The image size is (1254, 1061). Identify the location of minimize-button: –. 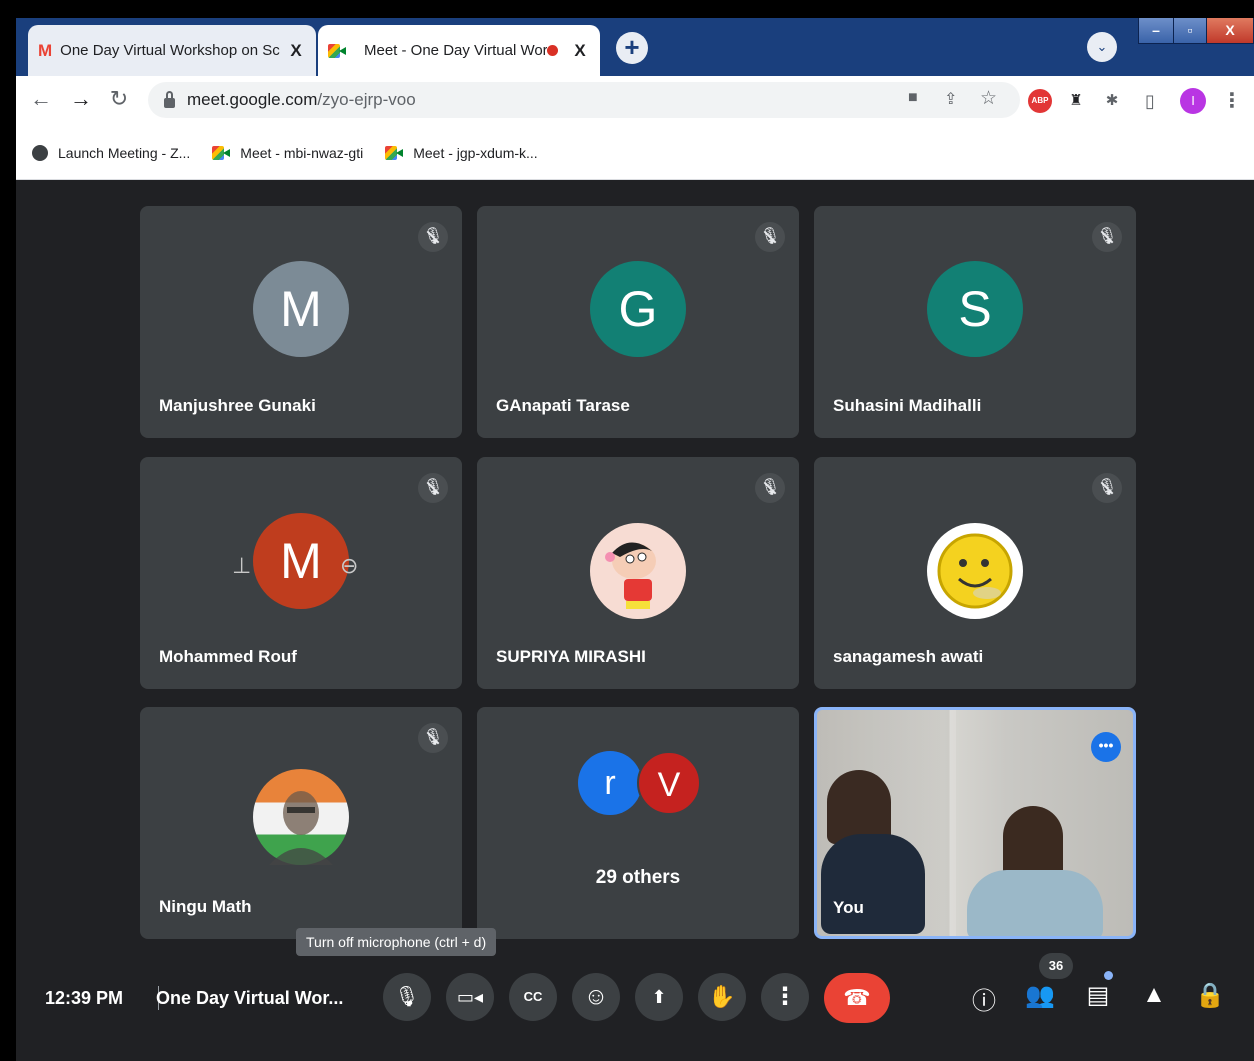
(1156, 31).